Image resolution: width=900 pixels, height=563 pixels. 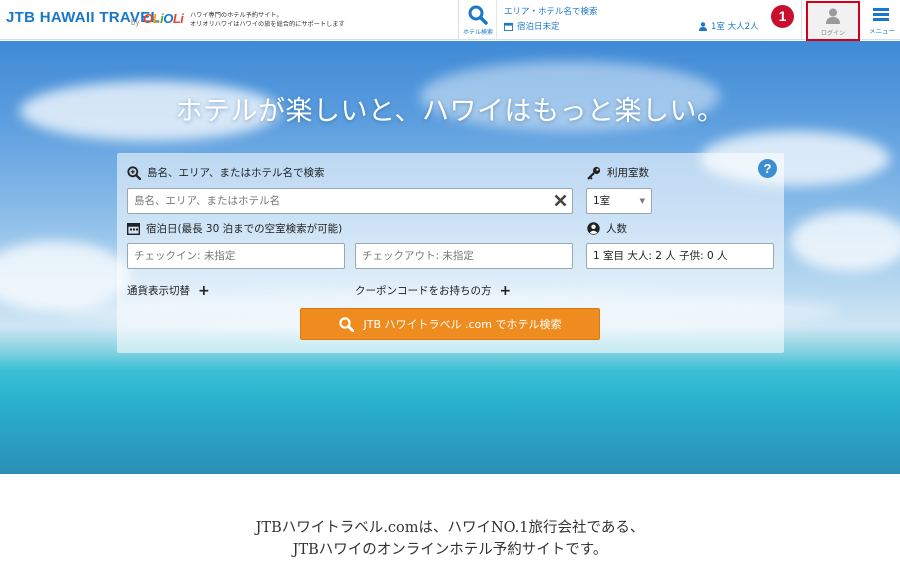 I want to click on dates-label: 宿泊日(最長 30 泊までの空室検索が可能), so click(x=234, y=228).